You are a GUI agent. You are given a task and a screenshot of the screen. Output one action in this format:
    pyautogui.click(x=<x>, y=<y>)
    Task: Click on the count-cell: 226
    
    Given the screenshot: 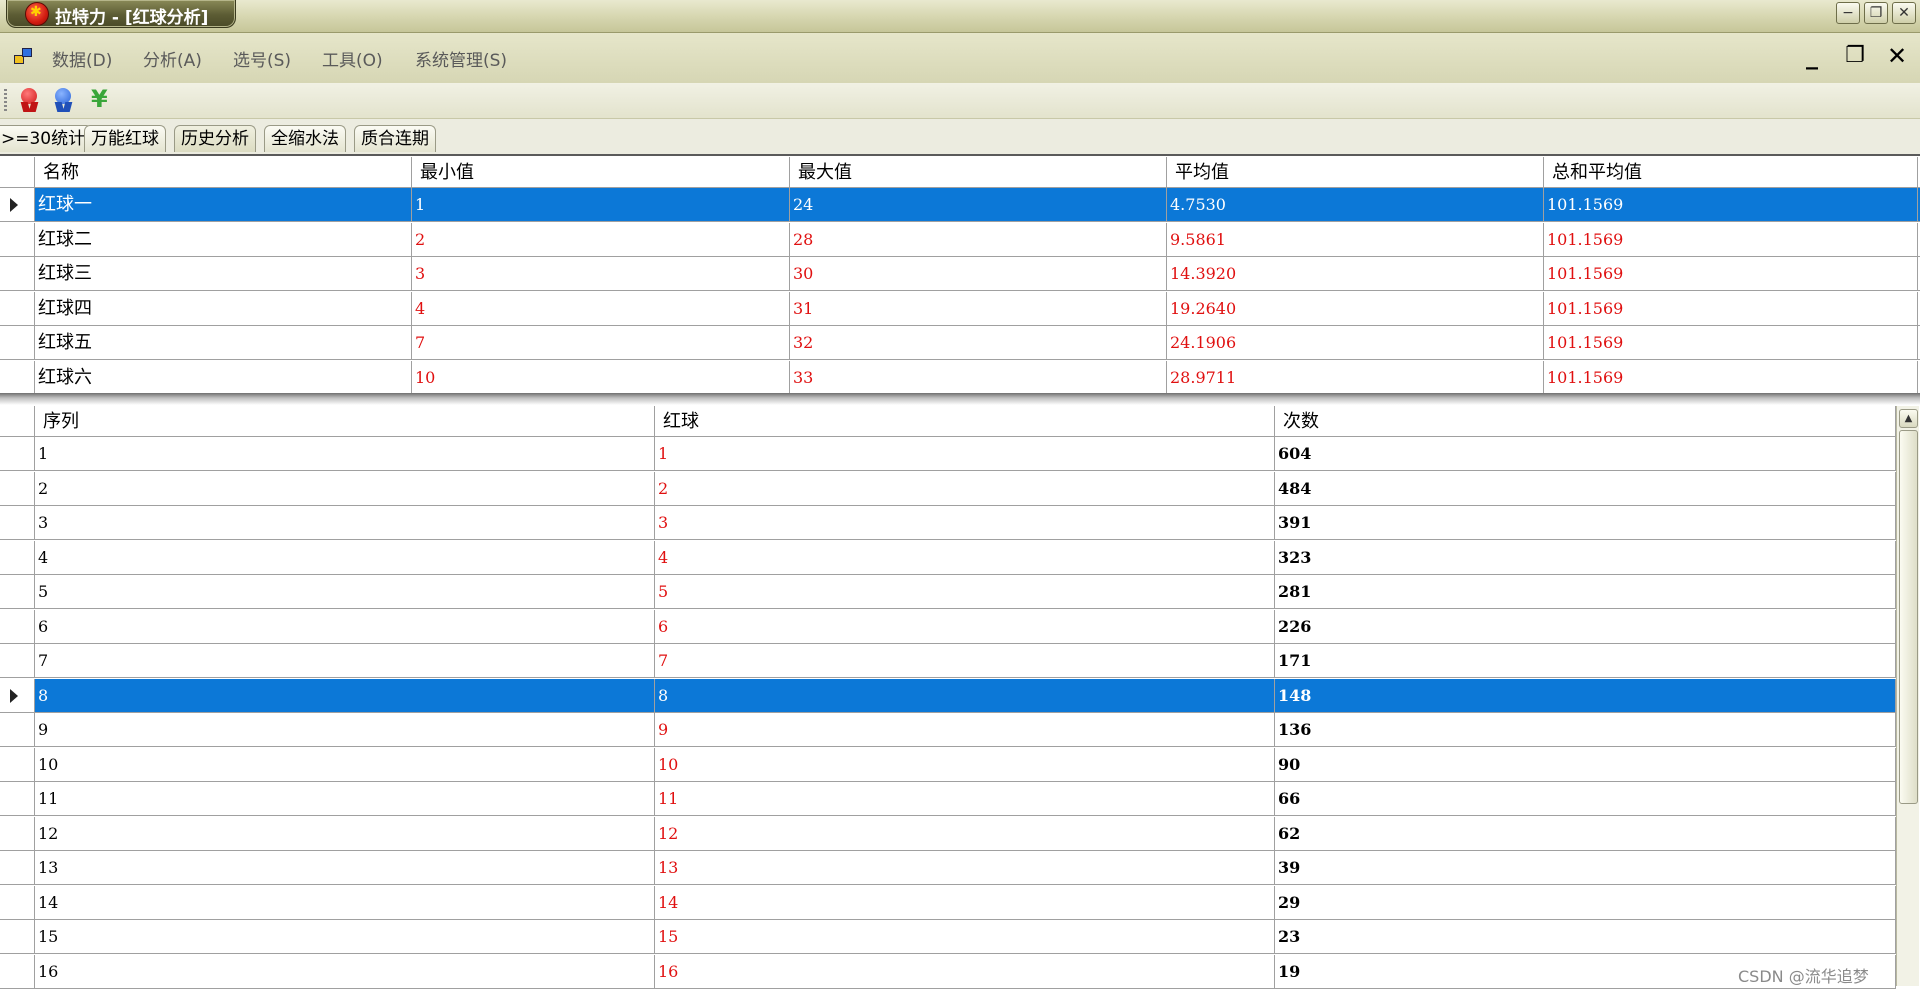 What is the action you would take?
    pyautogui.click(x=1585, y=626)
    